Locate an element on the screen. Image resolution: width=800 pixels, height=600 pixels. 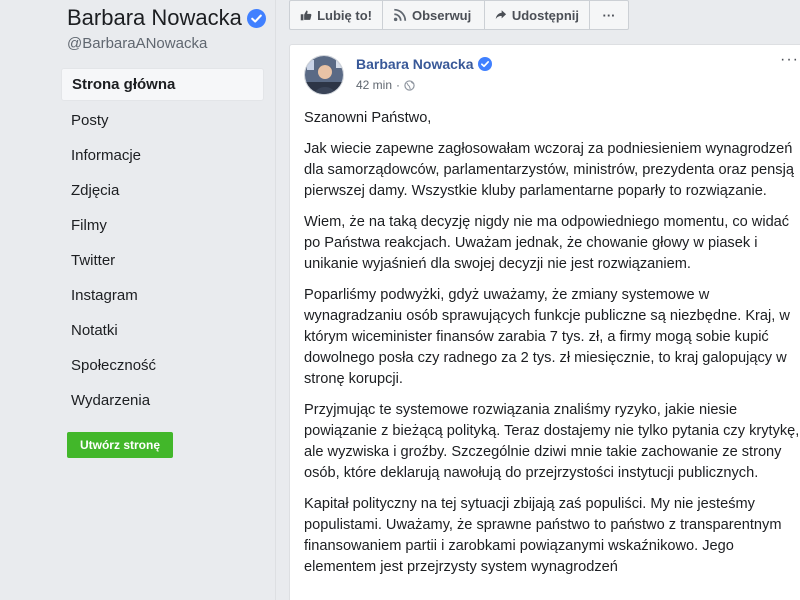
like-button: Lubię to! is located at coordinates (336, 15).